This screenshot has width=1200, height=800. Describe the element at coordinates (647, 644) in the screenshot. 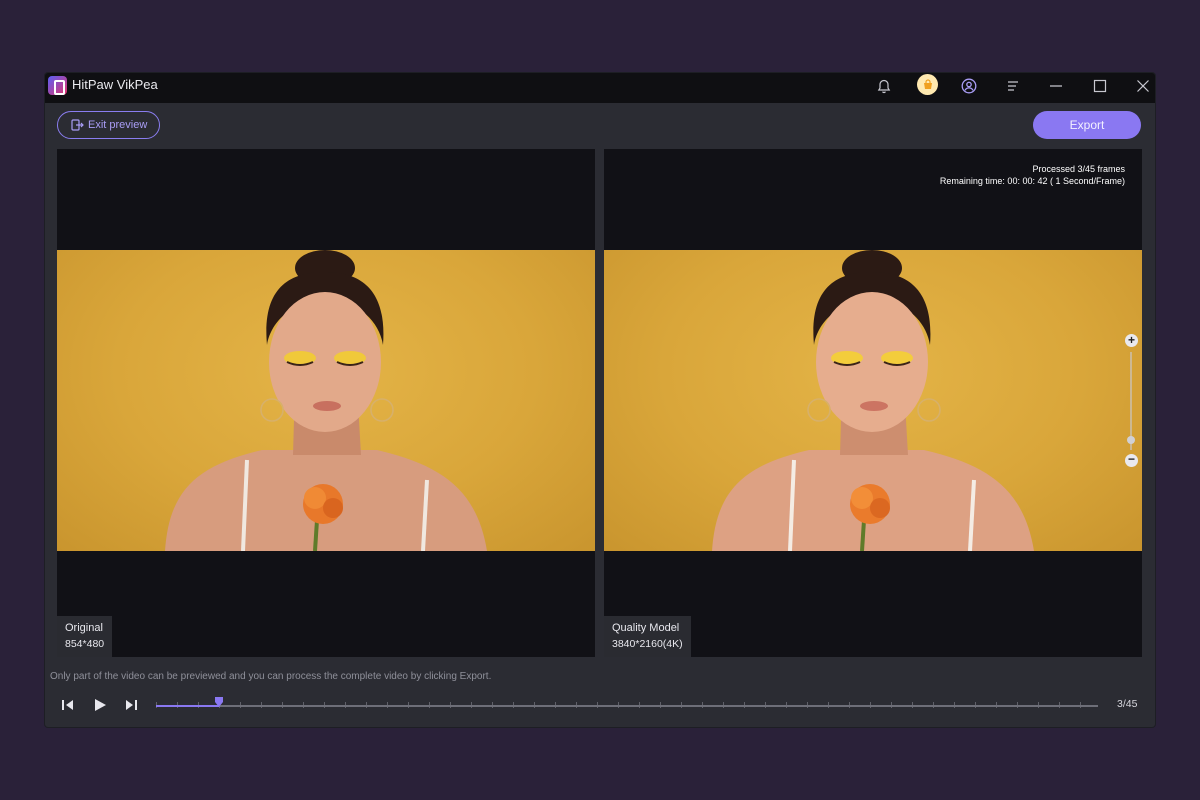

I see `enhanced-resolution-label: 3840*2160(4K)` at that location.